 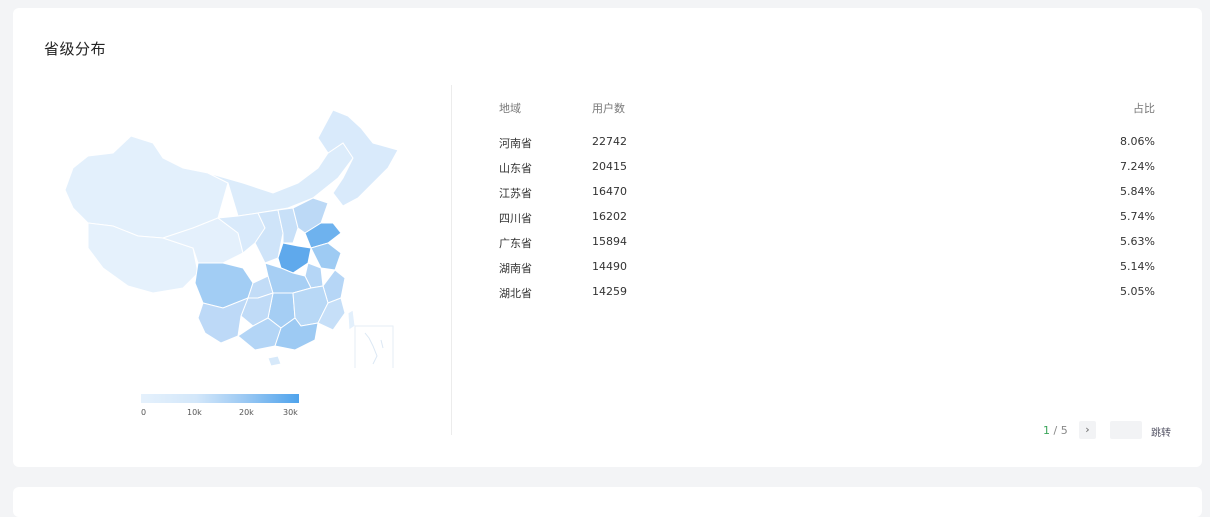 I want to click on region-taiwan, so click(x=351, y=320).